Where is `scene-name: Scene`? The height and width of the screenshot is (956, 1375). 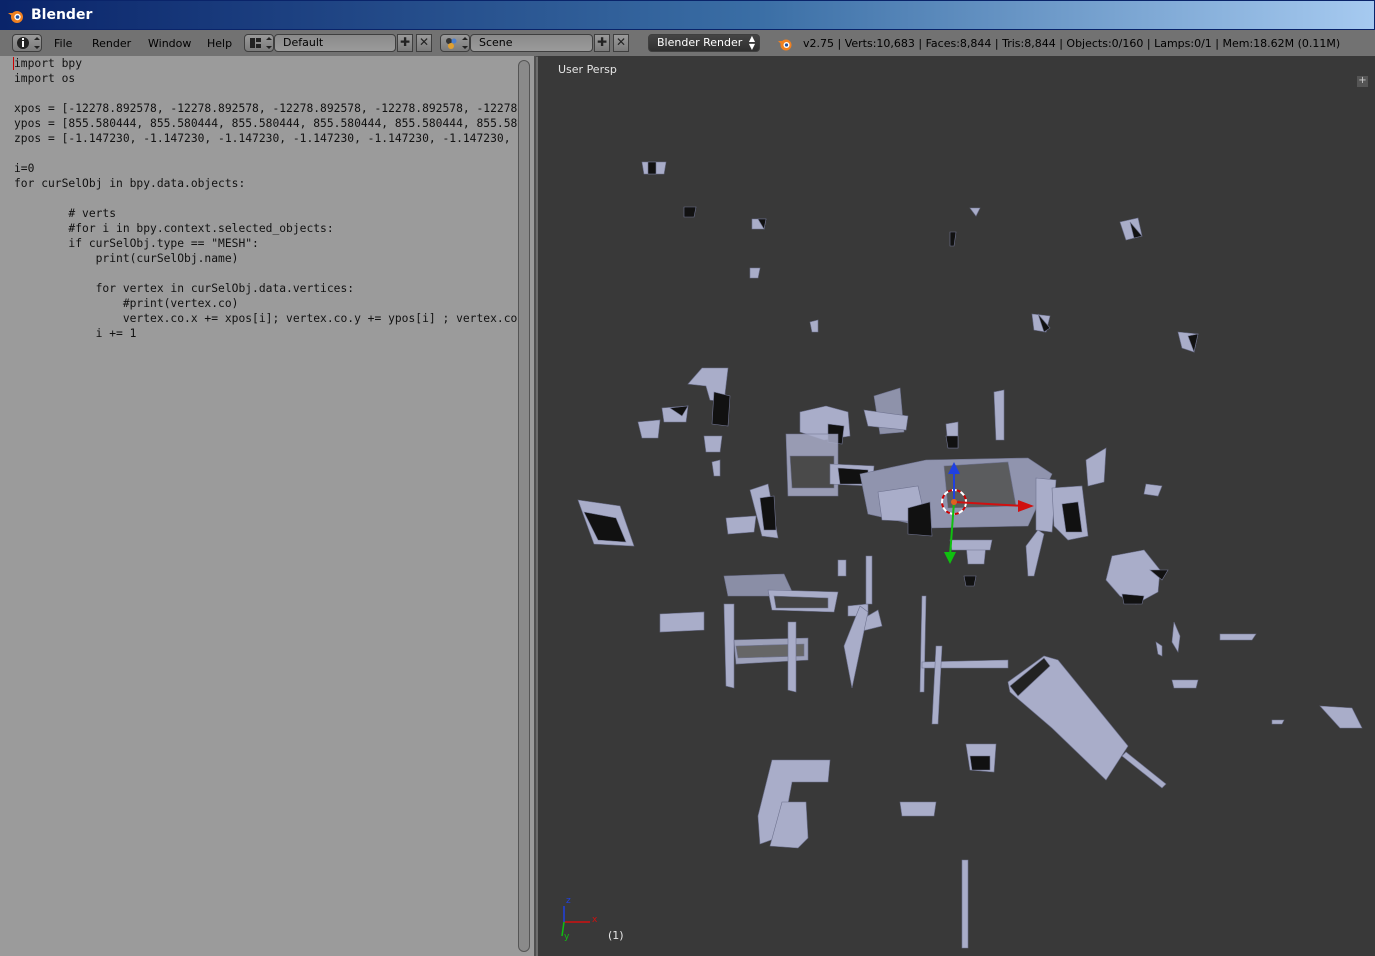 scene-name: Scene is located at coordinates (531, 43).